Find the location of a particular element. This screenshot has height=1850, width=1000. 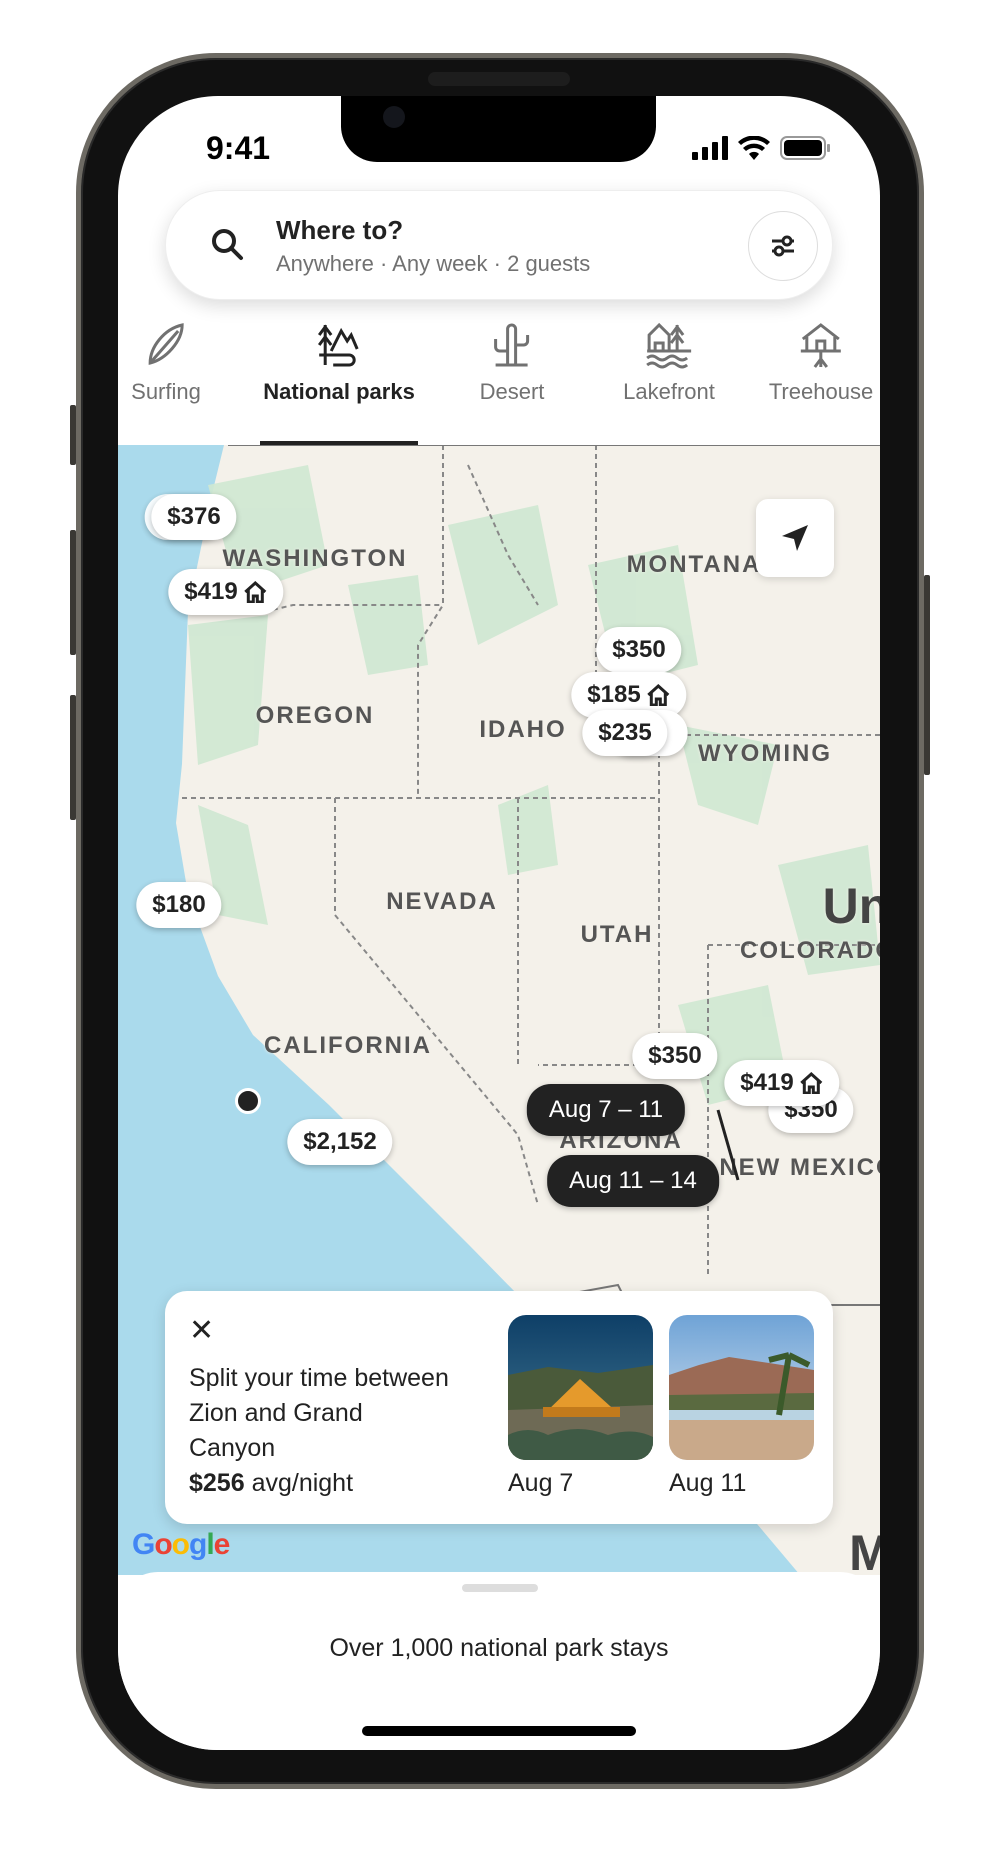

date-pin: Aug 11 – 14 is located at coordinates (633, 1181).